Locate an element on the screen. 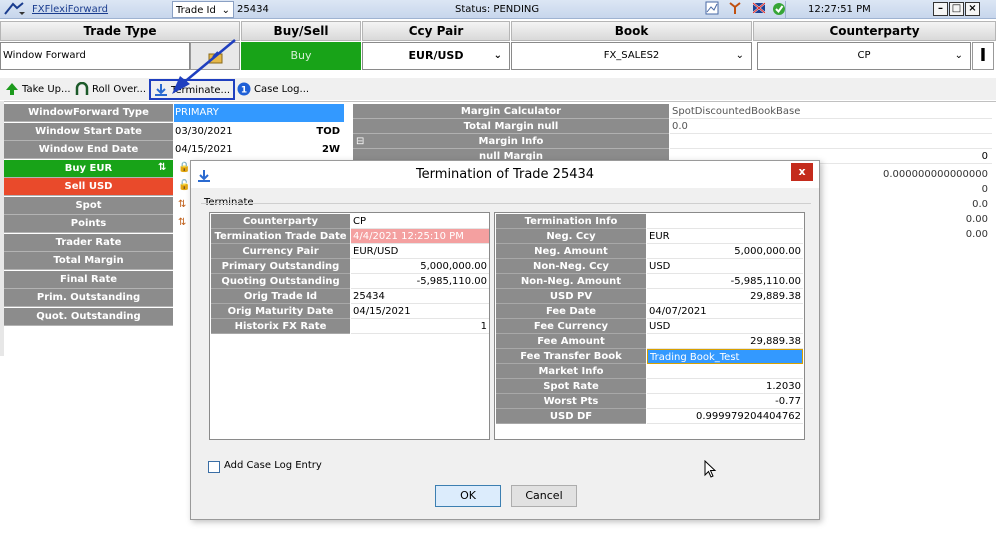  text-cursor-icon: I is located at coordinates (983, 56).